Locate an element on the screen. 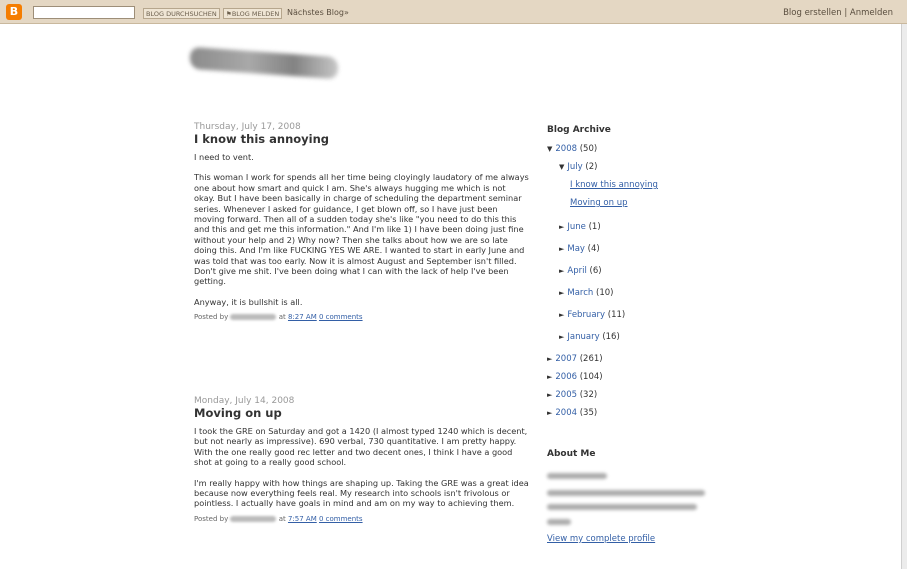 This screenshot has height=569, width=907. blog-header-image is located at coordinates (264, 63).